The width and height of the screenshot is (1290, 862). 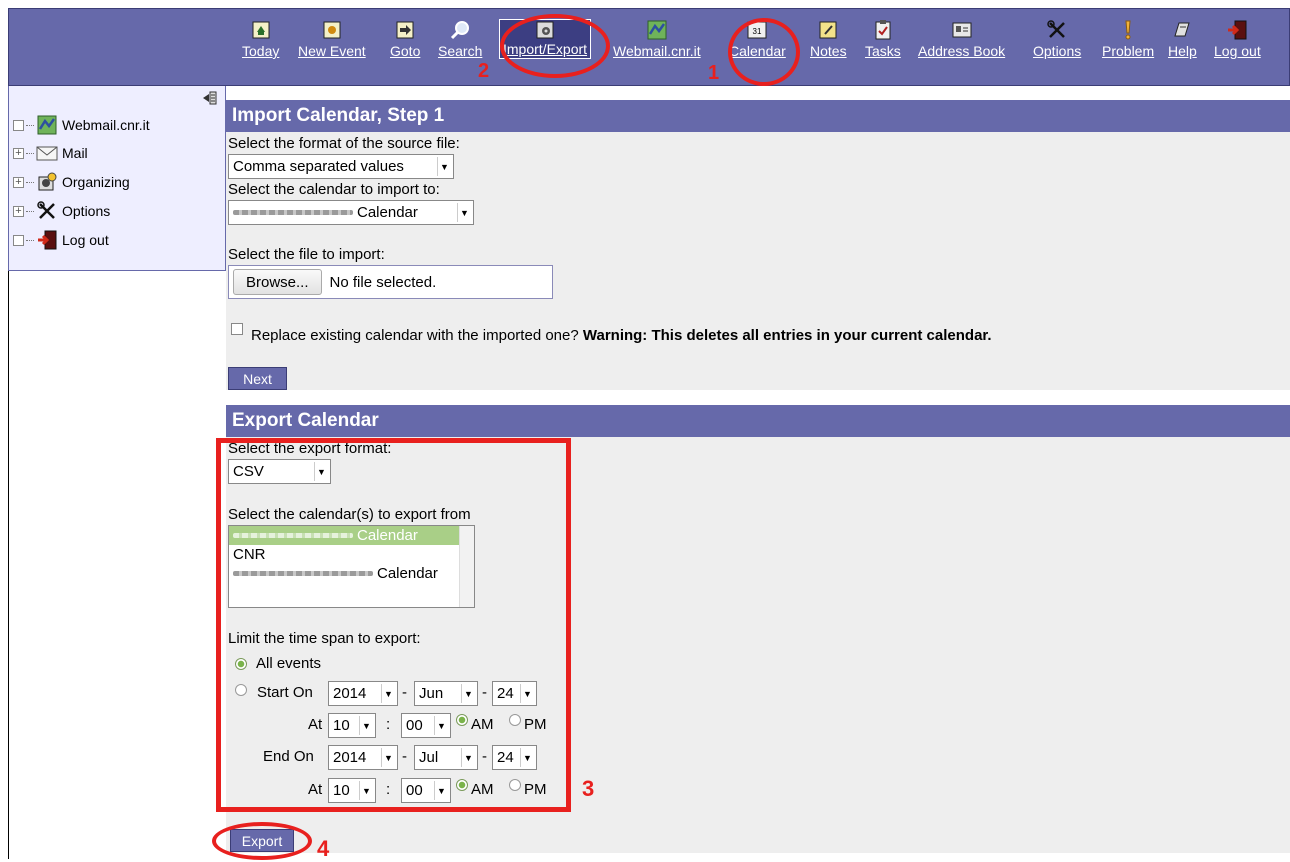 I want to click on tasks-icon, so click(x=883, y=30).